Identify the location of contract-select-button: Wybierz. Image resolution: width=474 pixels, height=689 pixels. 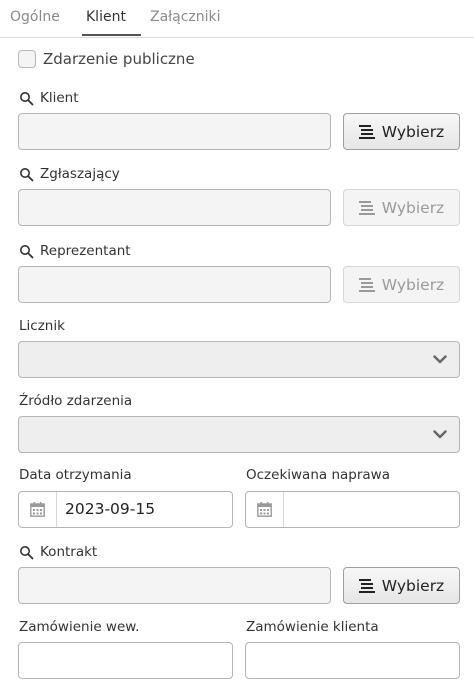
(401, 585).